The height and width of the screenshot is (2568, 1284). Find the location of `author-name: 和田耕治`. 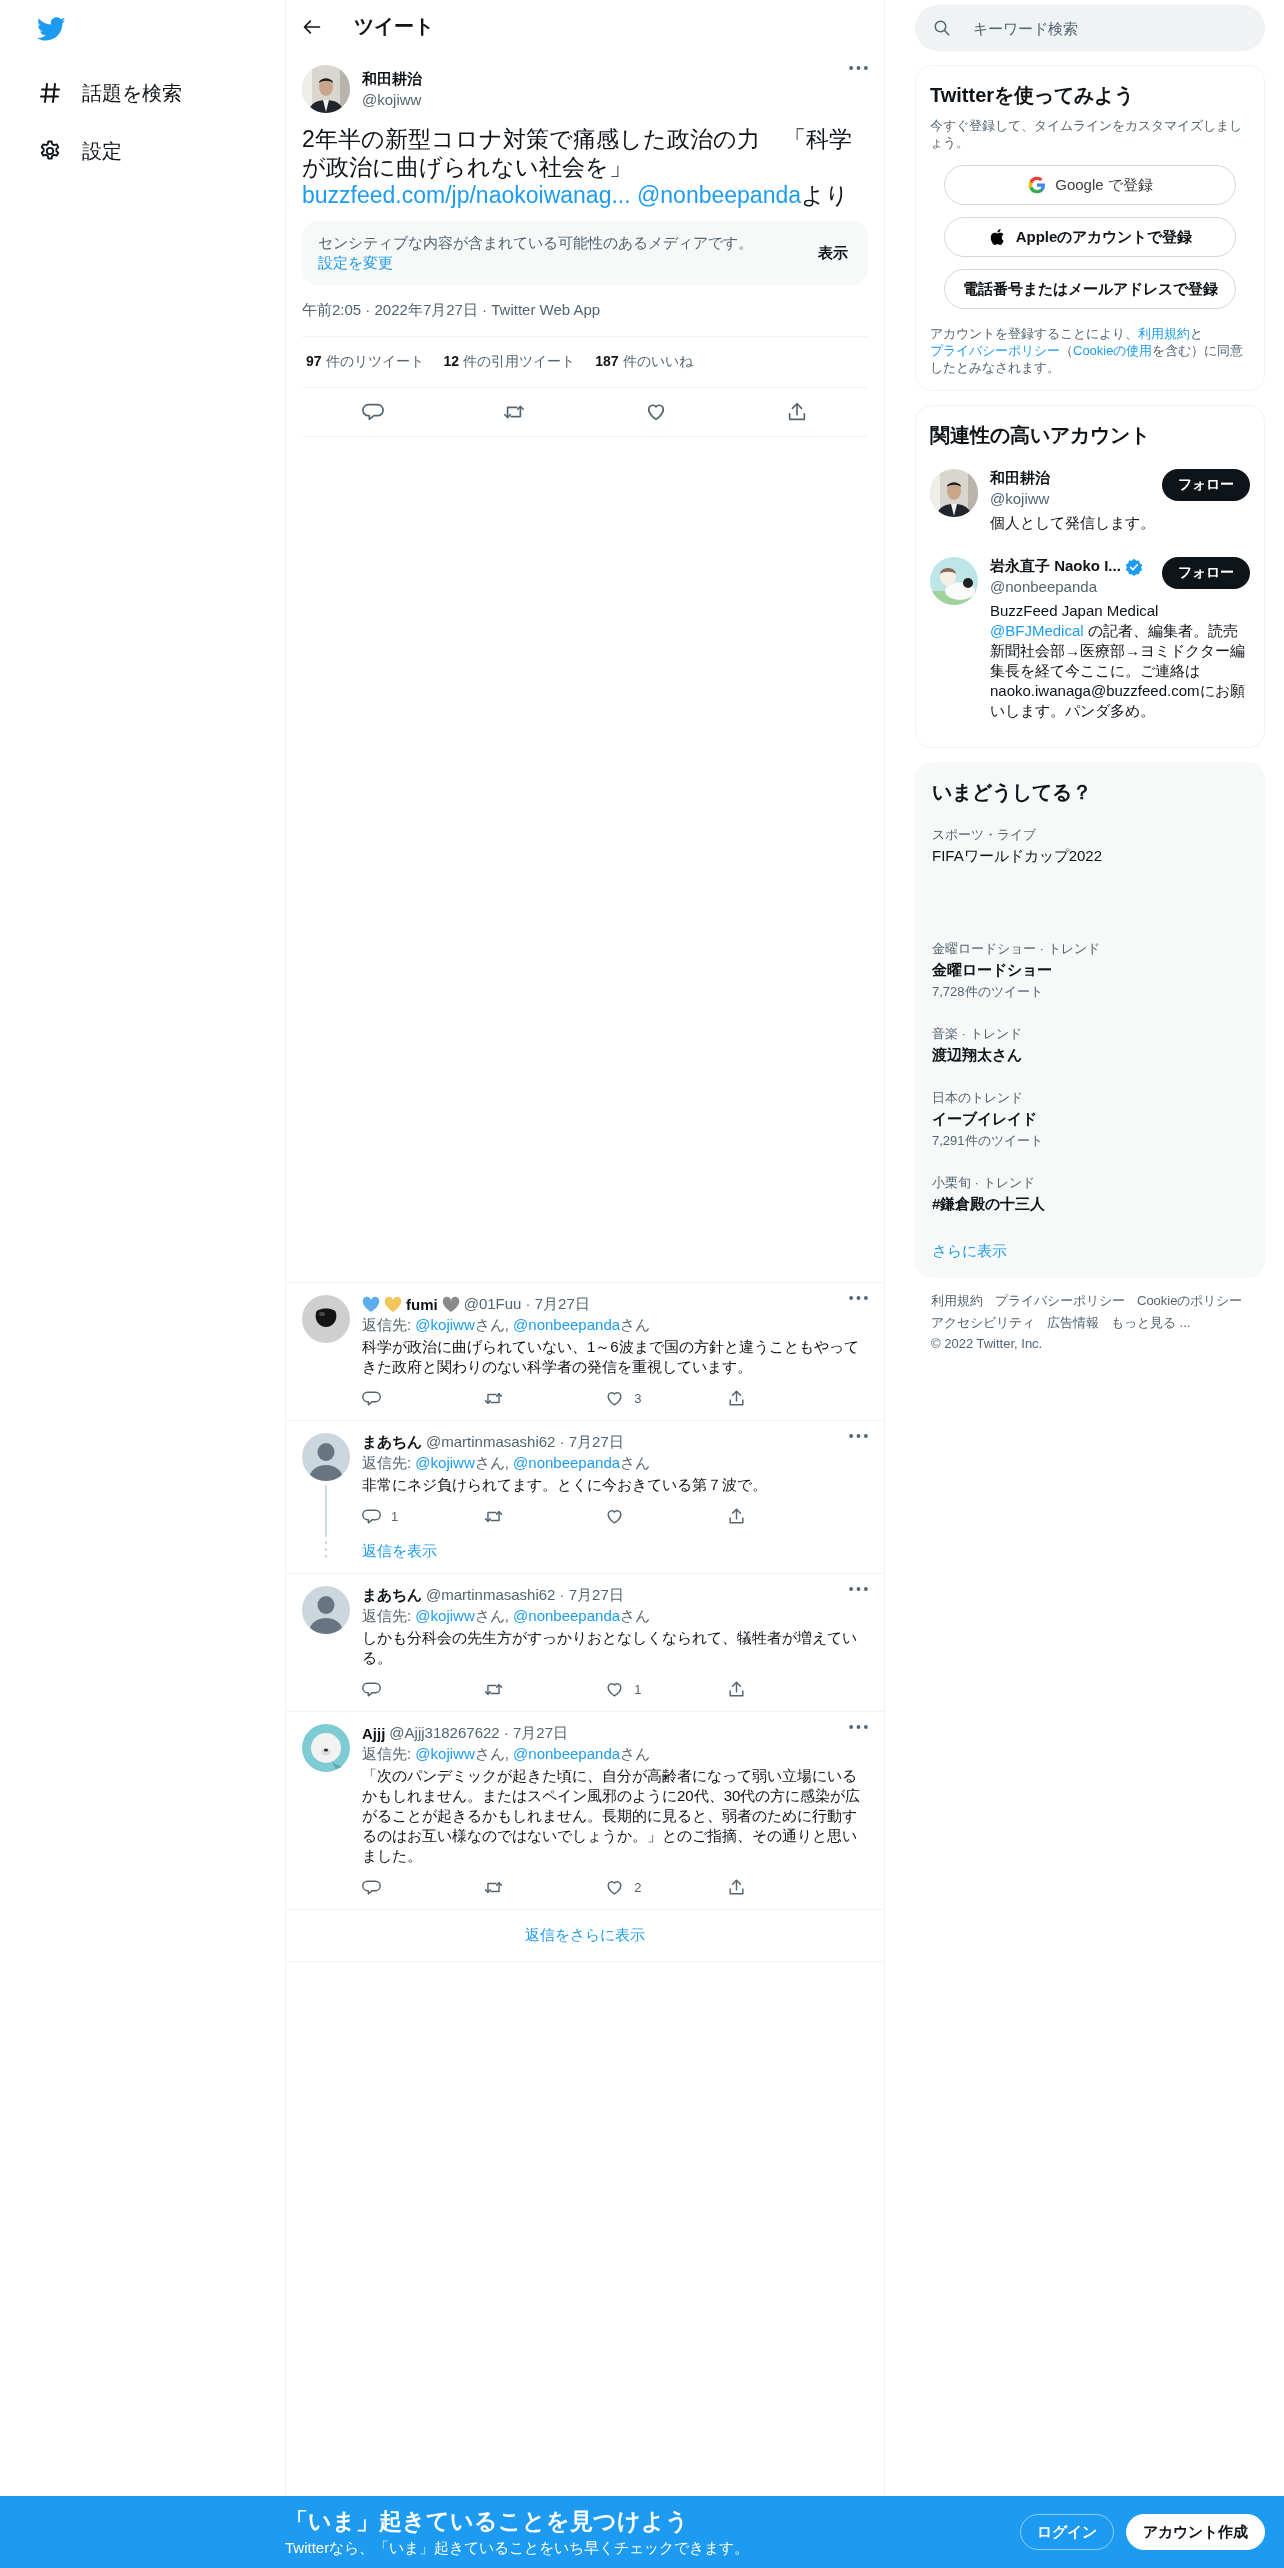

author-name: 和田耕治 is located at coordinates (599, 79).